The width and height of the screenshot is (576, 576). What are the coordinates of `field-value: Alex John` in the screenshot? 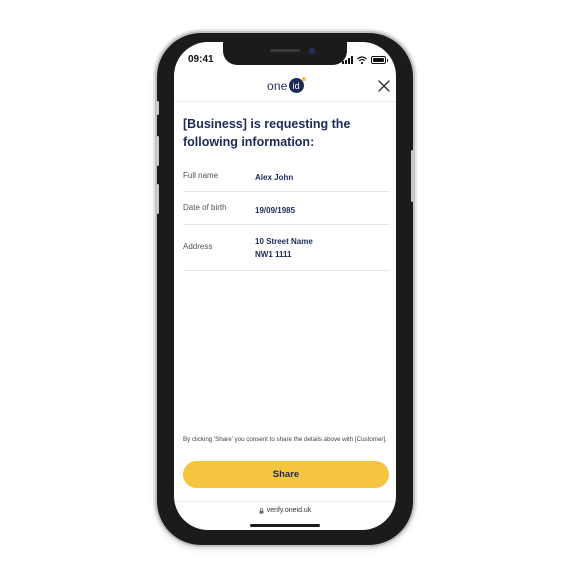 It's located at (274, 177).